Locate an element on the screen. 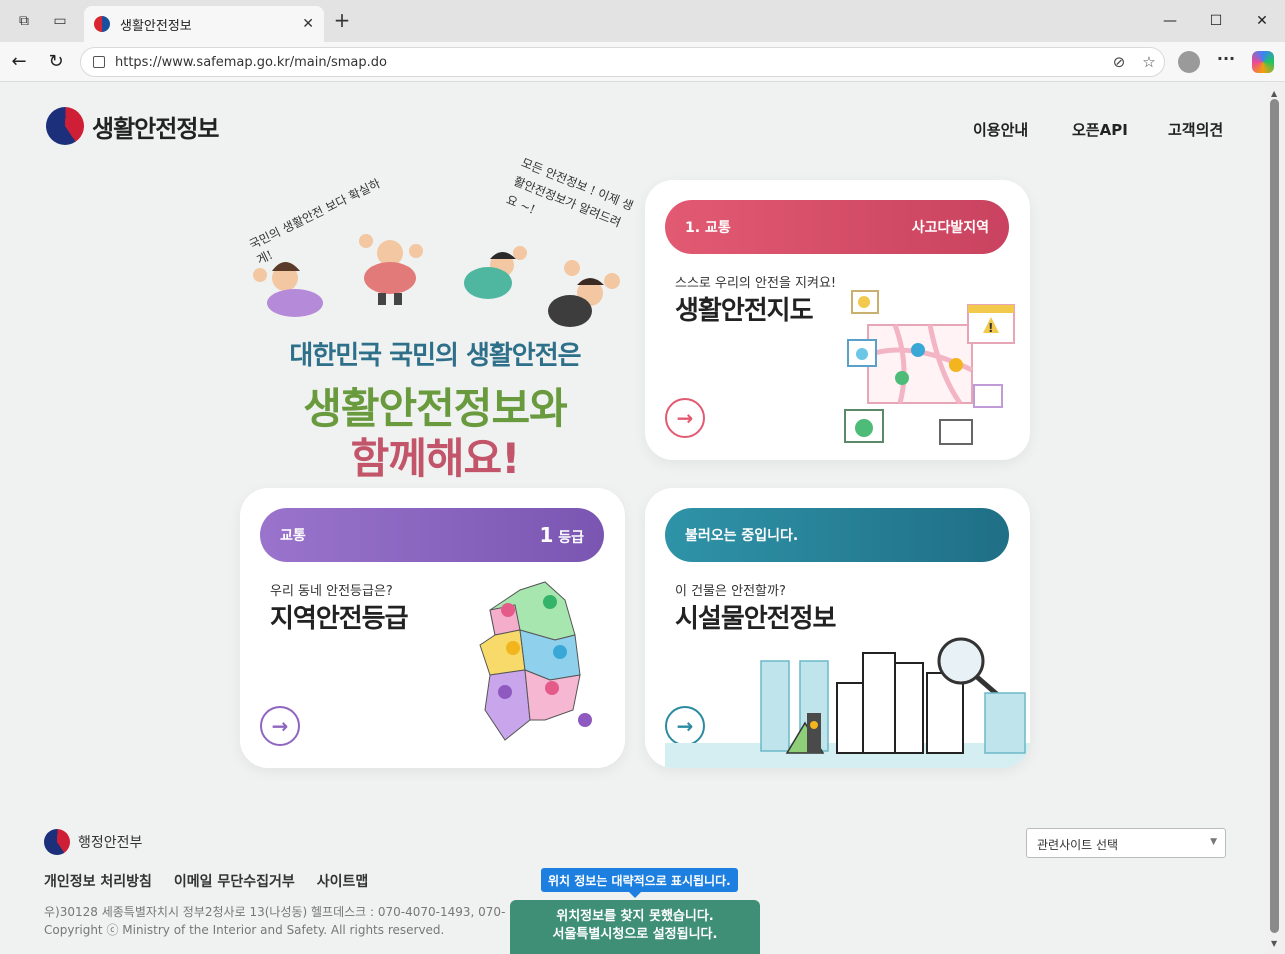  maximize-button: ☐ is located at coordinates (1216, 21).